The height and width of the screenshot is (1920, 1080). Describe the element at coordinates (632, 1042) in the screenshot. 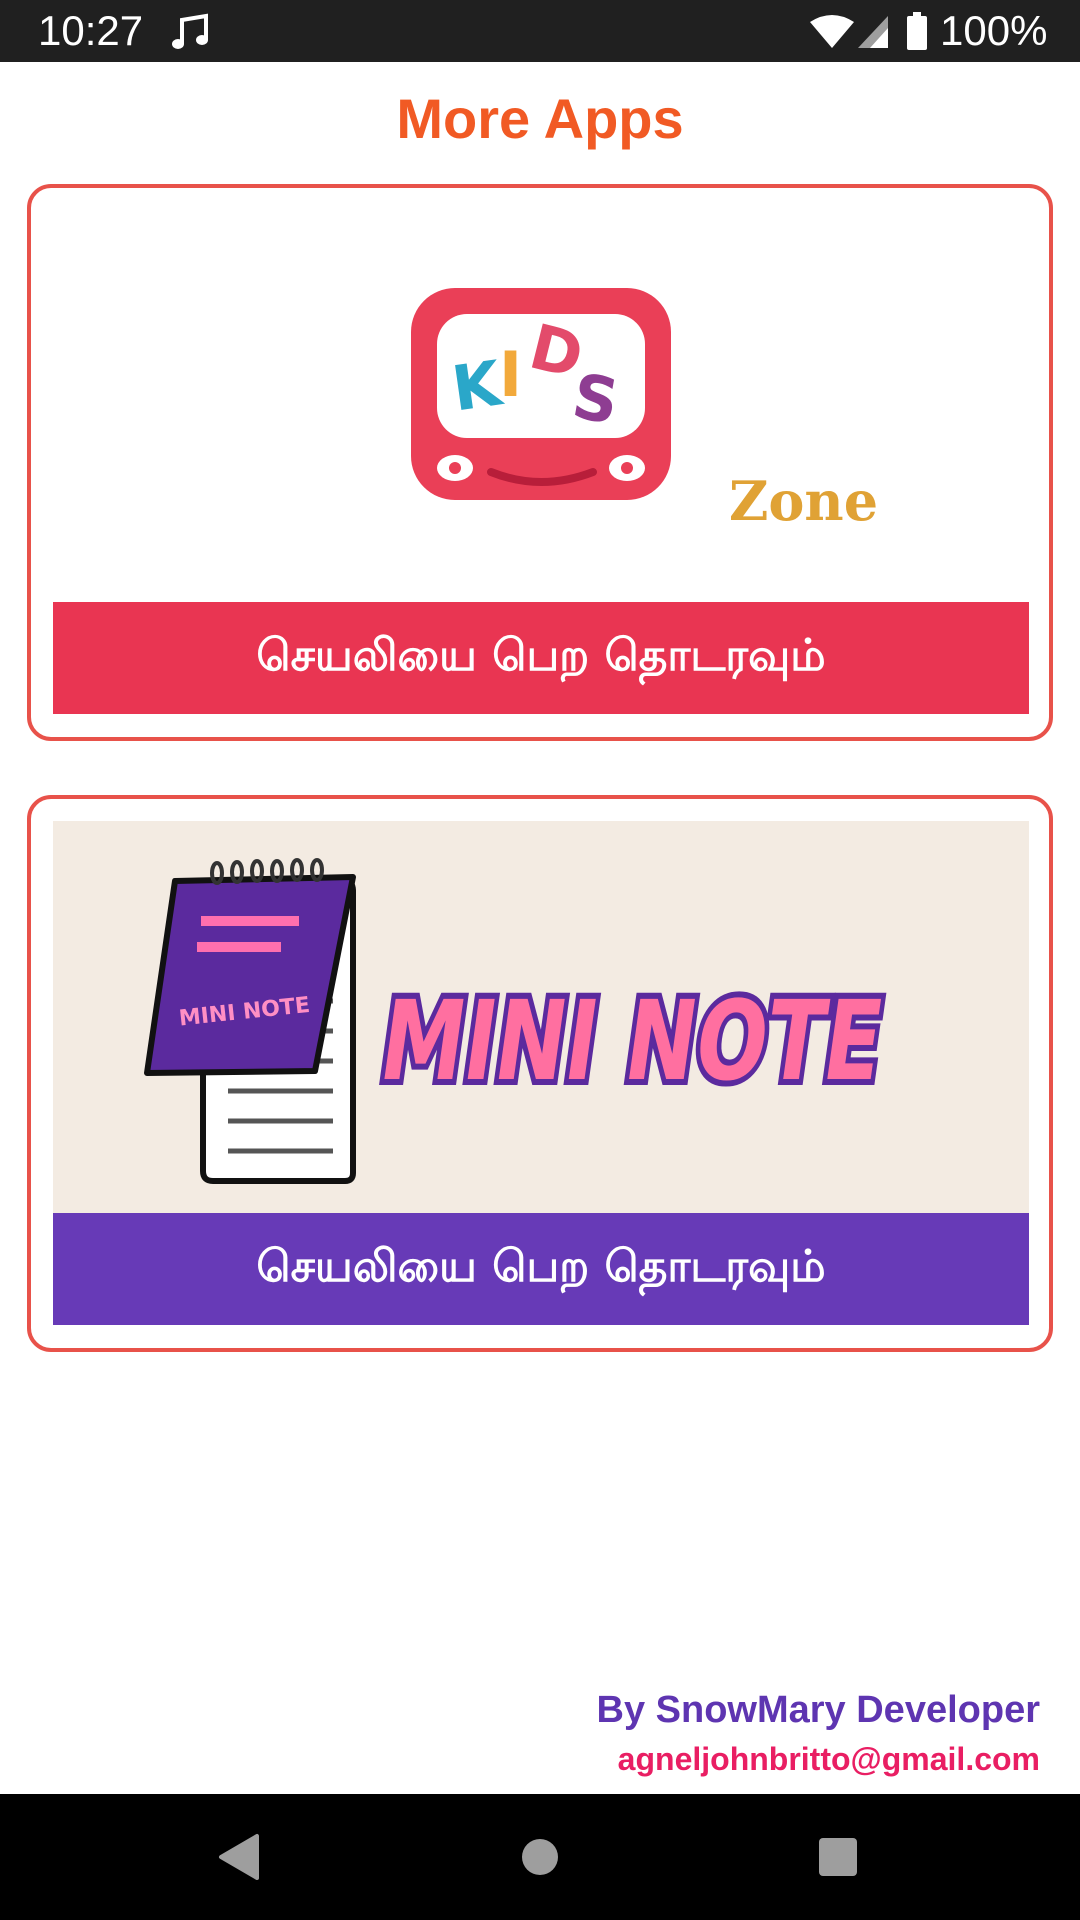

I see `svg-text: MINI NOTE` at that location.